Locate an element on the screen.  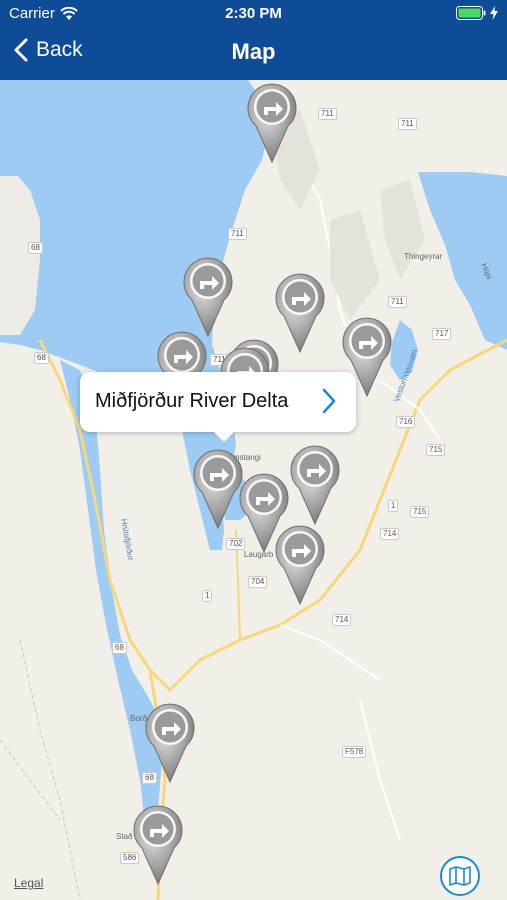
navigation-bar: Back Map is located at coordinates (253, 54).